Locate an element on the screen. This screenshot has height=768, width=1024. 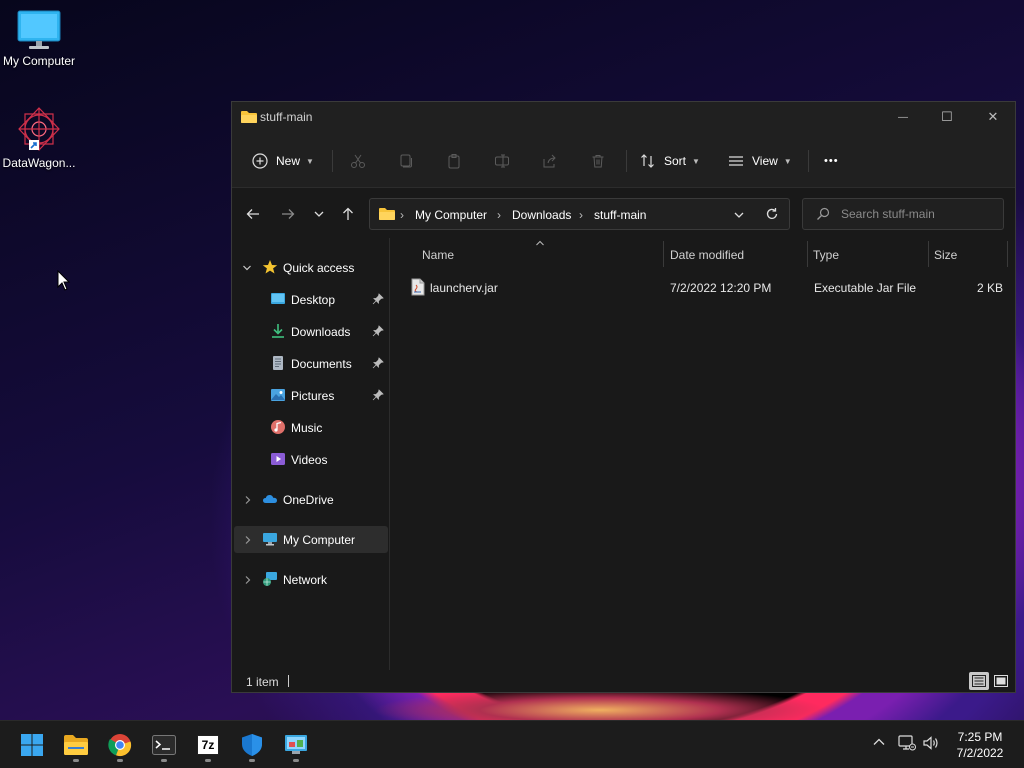
sort-icon is located at coordinates (647, 161).